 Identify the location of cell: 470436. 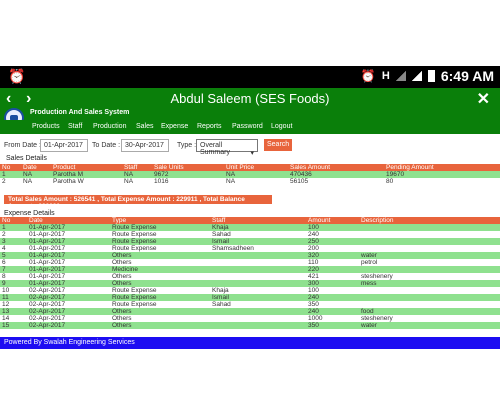
(336, 174).